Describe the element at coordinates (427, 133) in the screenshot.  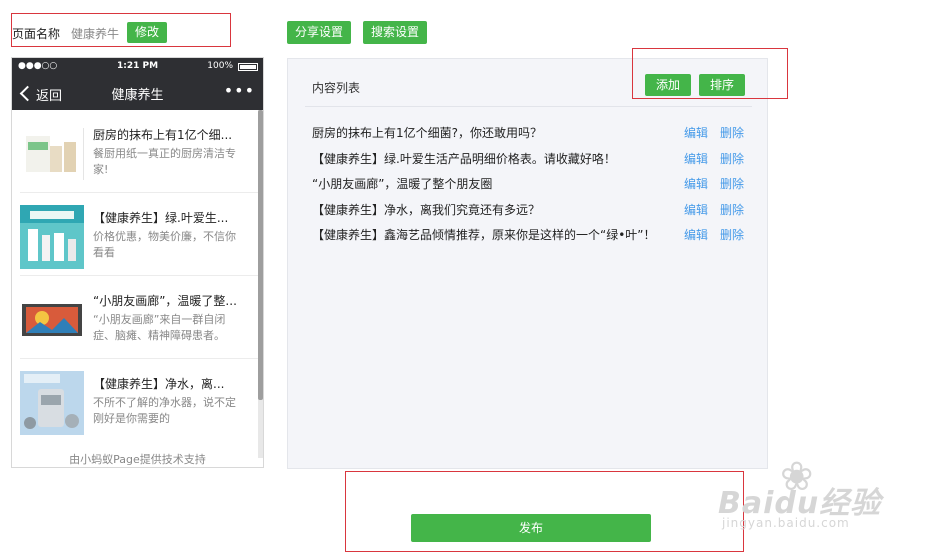
I see `content-row-title: 厨房的抹布上有1亿个细菌?，你还敢用吗？` at that location.